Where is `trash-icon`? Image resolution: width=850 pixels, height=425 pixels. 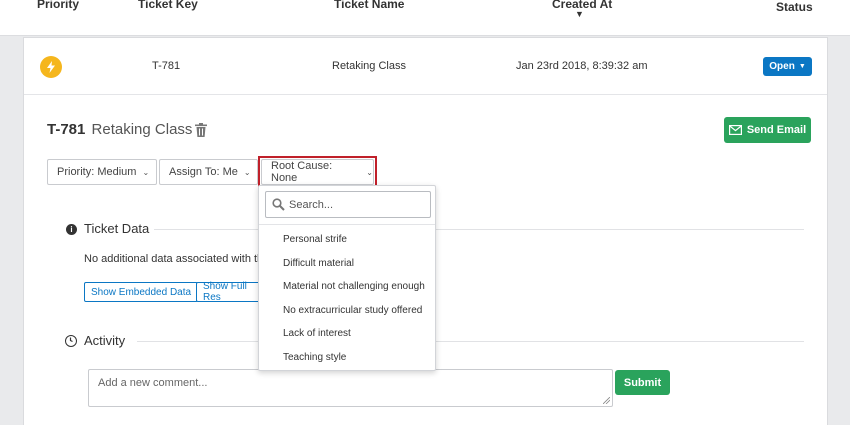 trash-icon is located at coordinates (201, 130).